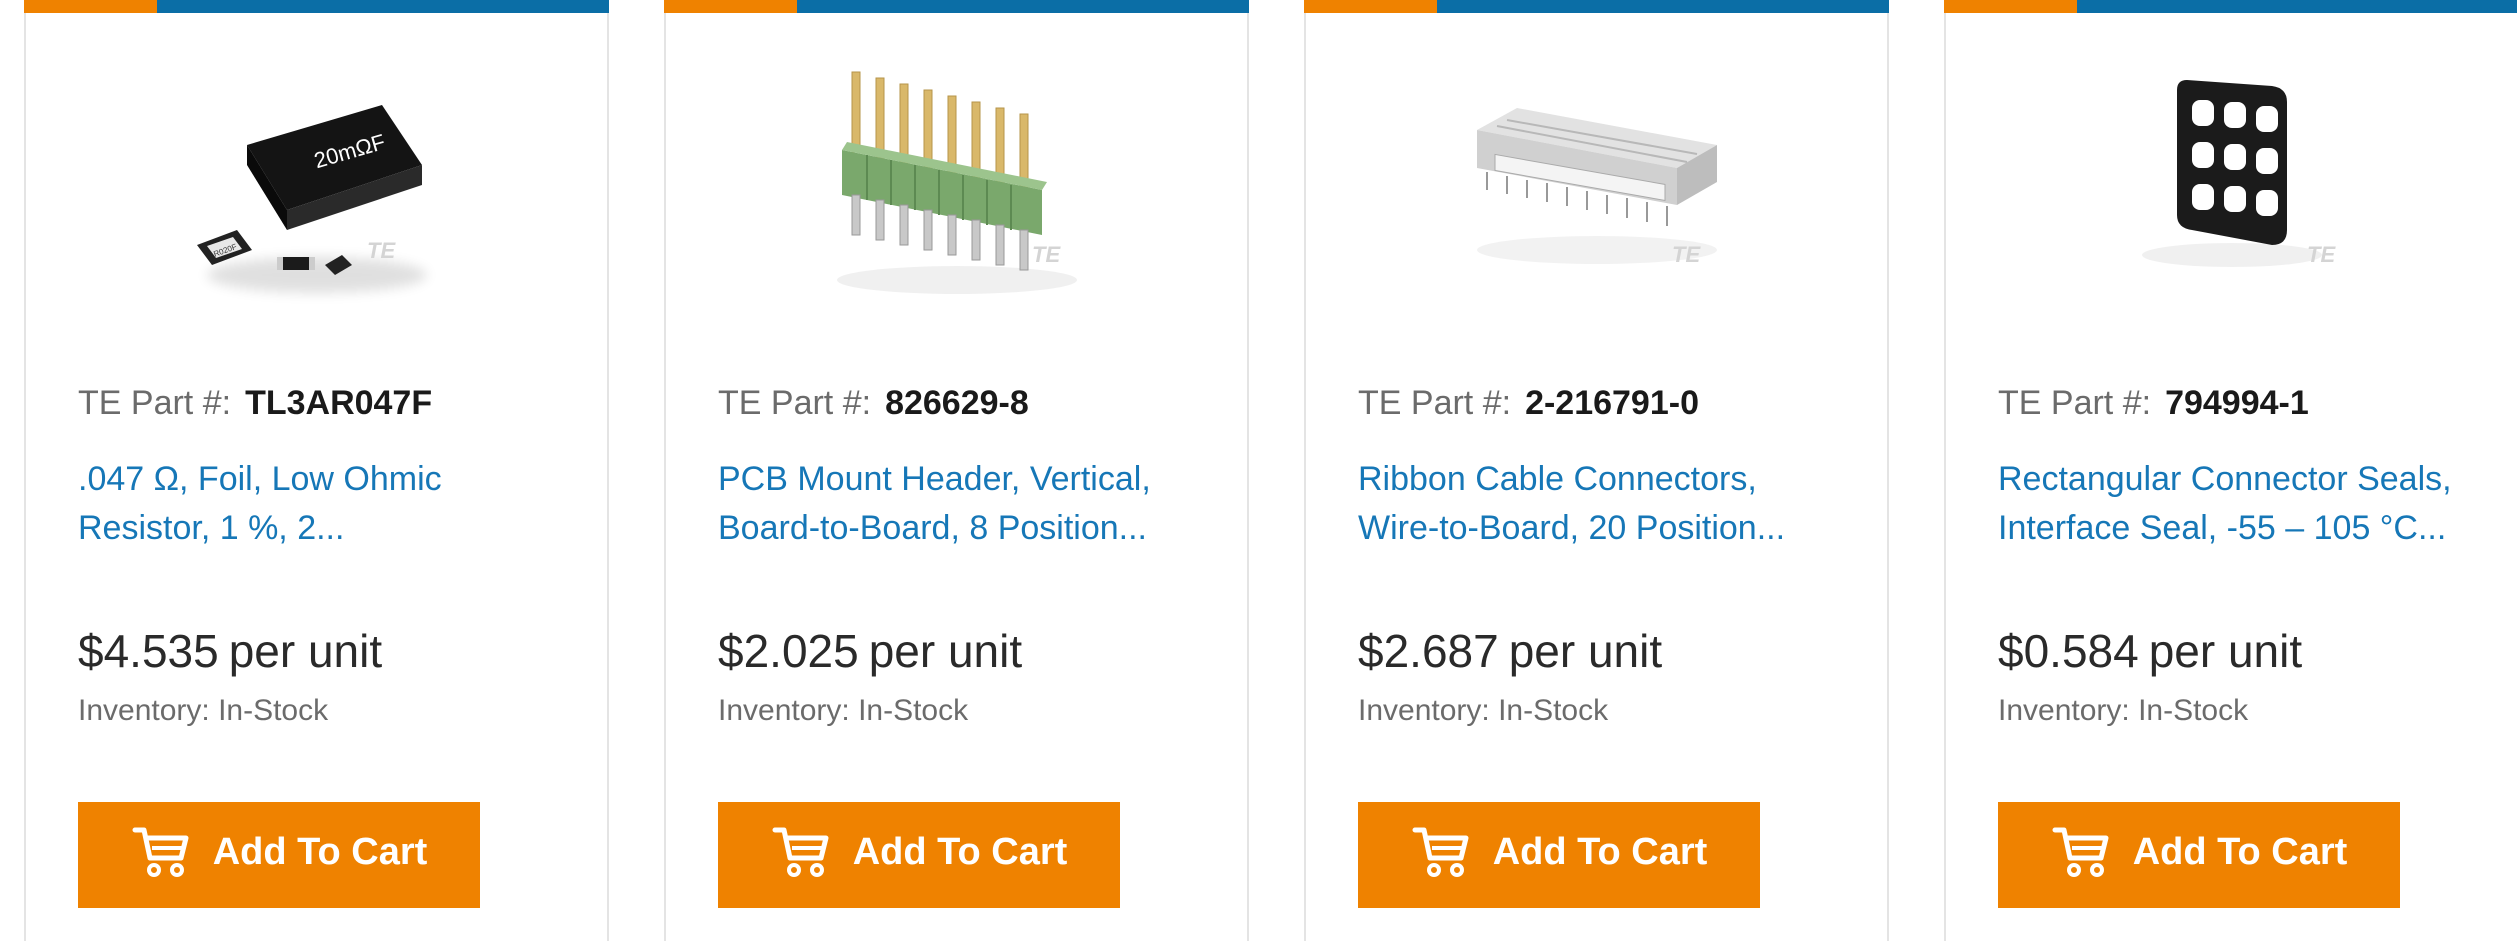  What do you see at coordinates (934, 479) in the screenshot?
I see `description-line: PCB Mount Header, Vertical,` at bounding box center [934, 479].